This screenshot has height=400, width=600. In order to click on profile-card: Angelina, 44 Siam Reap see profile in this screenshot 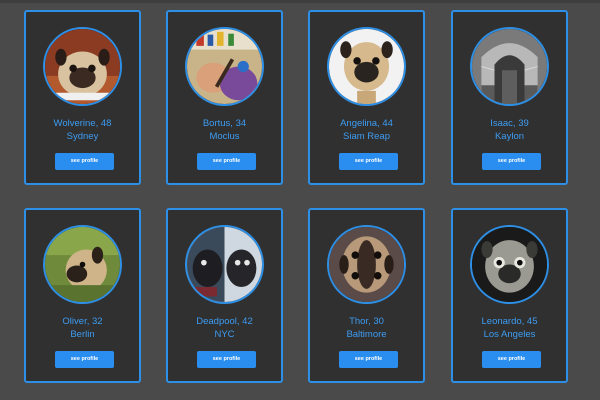, I will do `click(366, 97)`.